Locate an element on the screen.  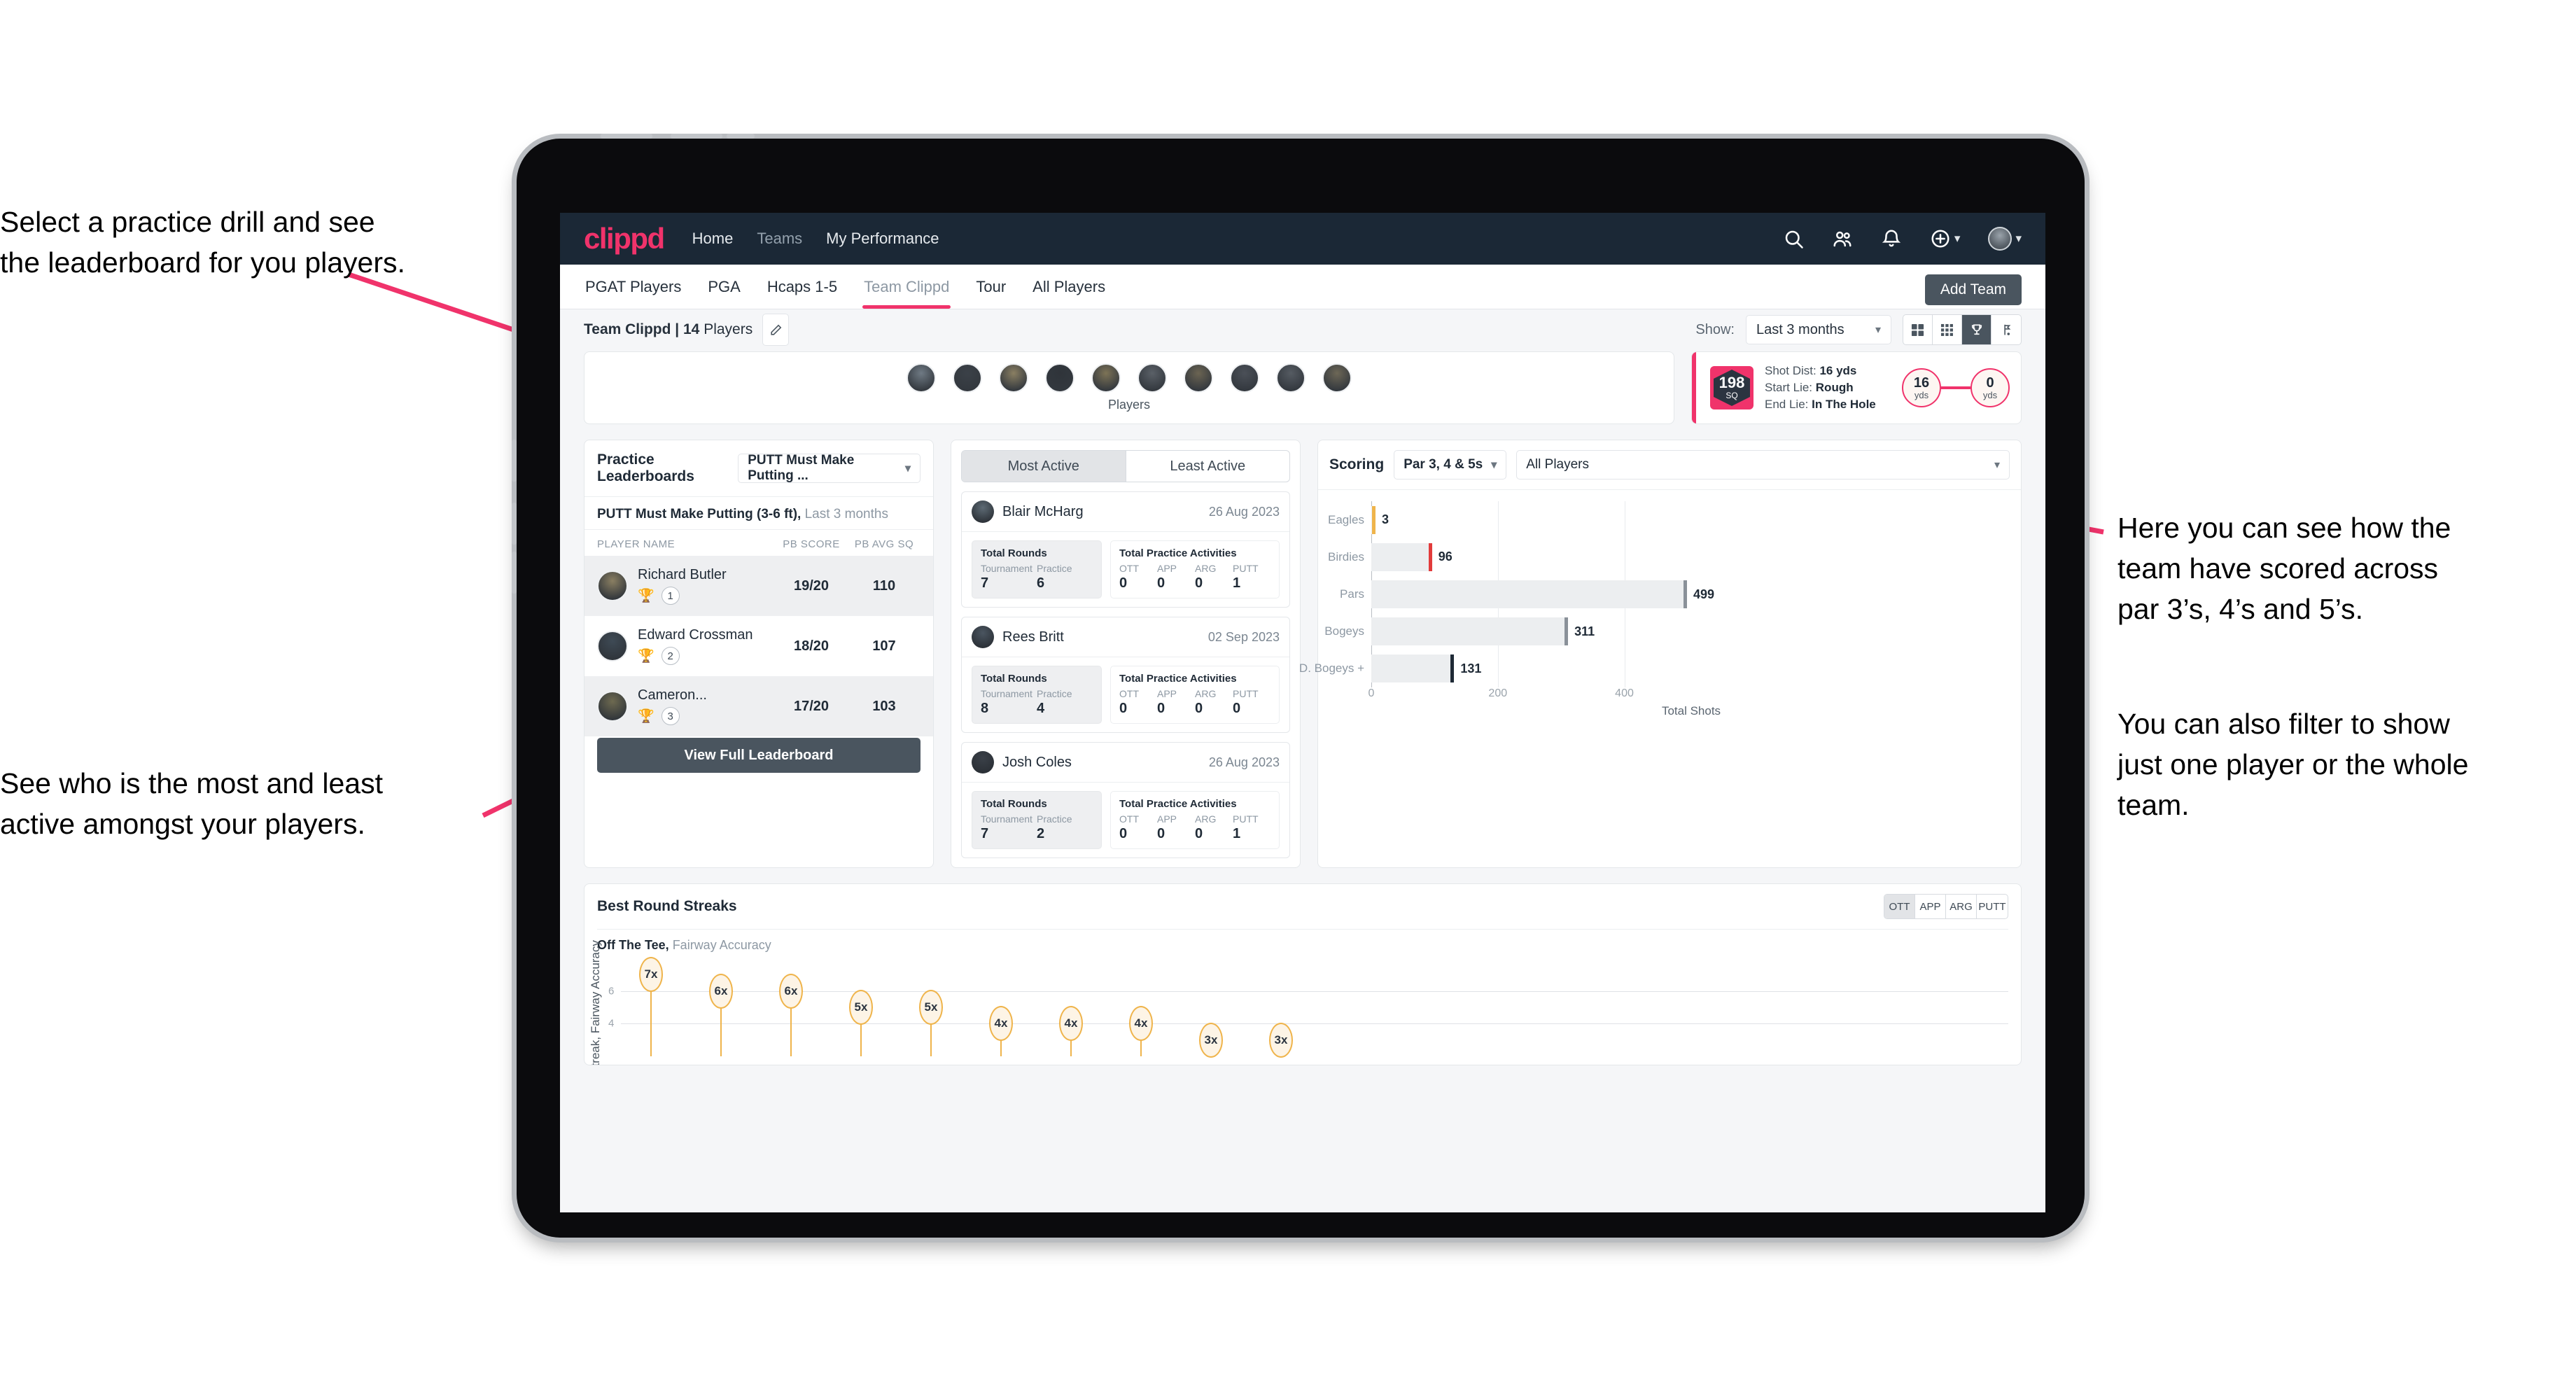
rounds-cell: Tournament 8 is located at coordinates (1009, 702).